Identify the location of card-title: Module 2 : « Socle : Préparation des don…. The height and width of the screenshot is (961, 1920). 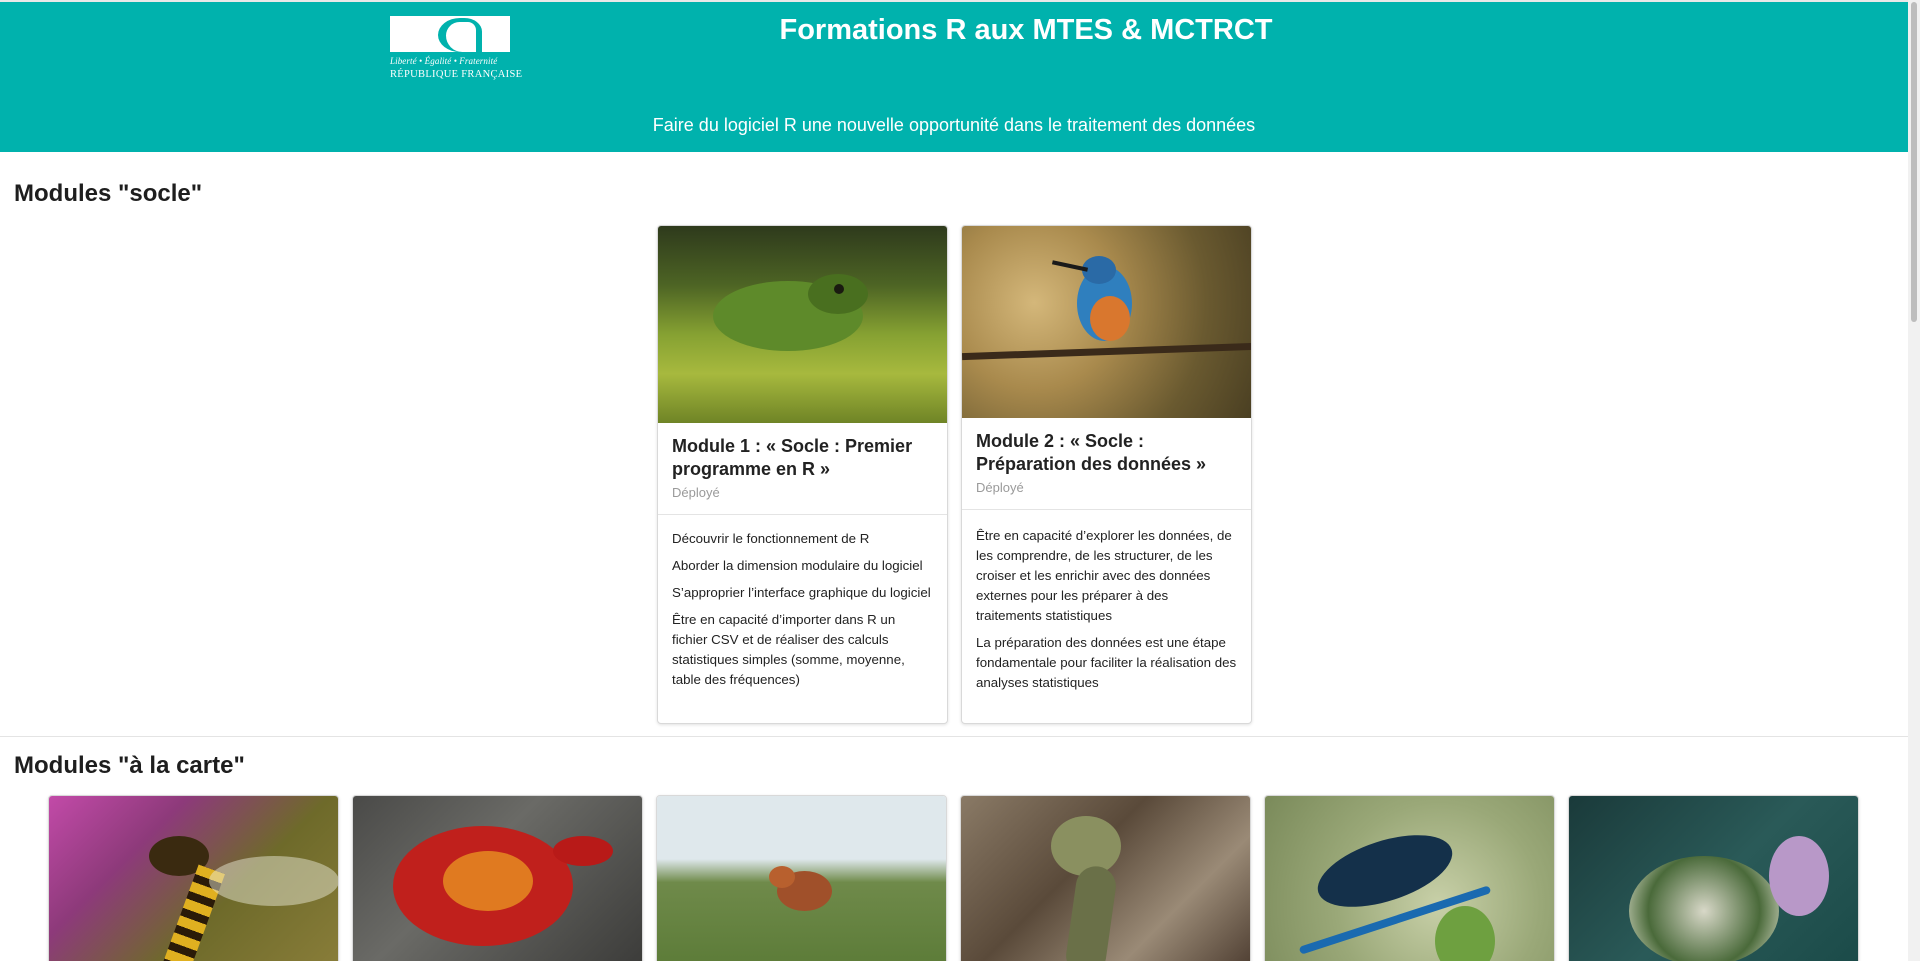
(1106, 453).